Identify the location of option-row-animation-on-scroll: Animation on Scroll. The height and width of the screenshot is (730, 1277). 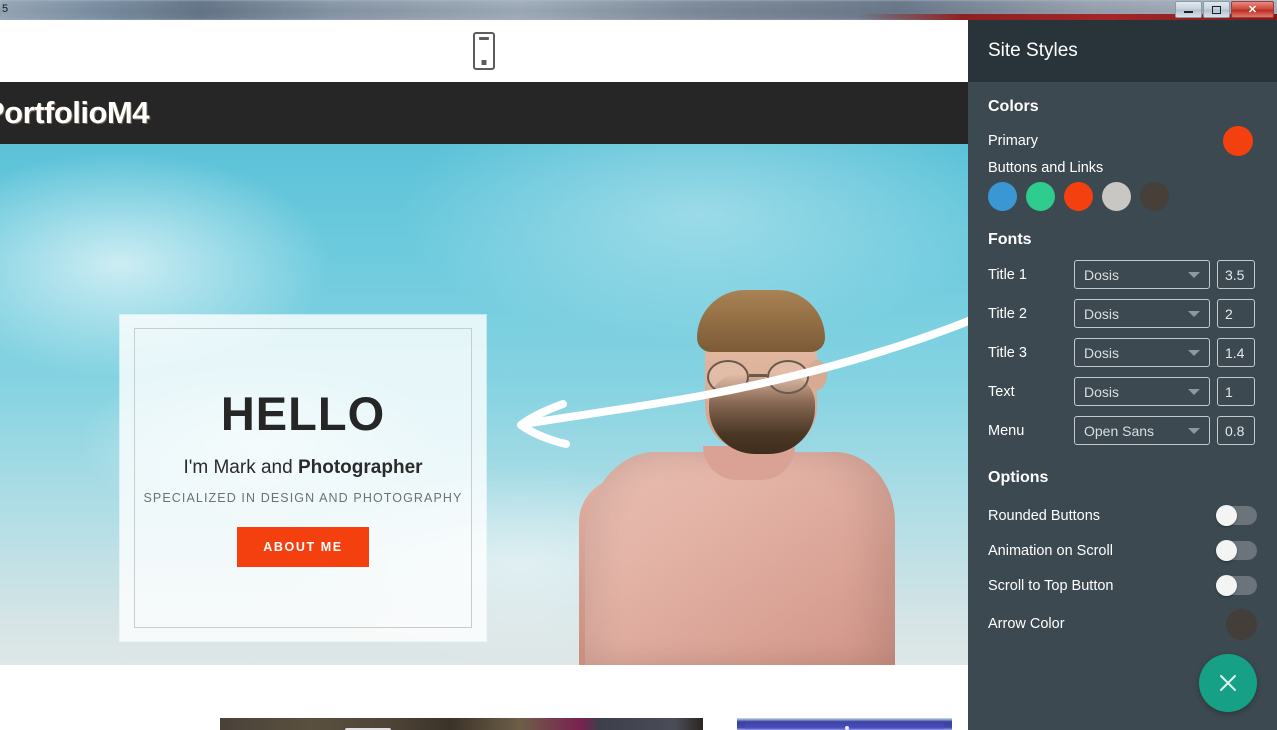
(1122, 550).